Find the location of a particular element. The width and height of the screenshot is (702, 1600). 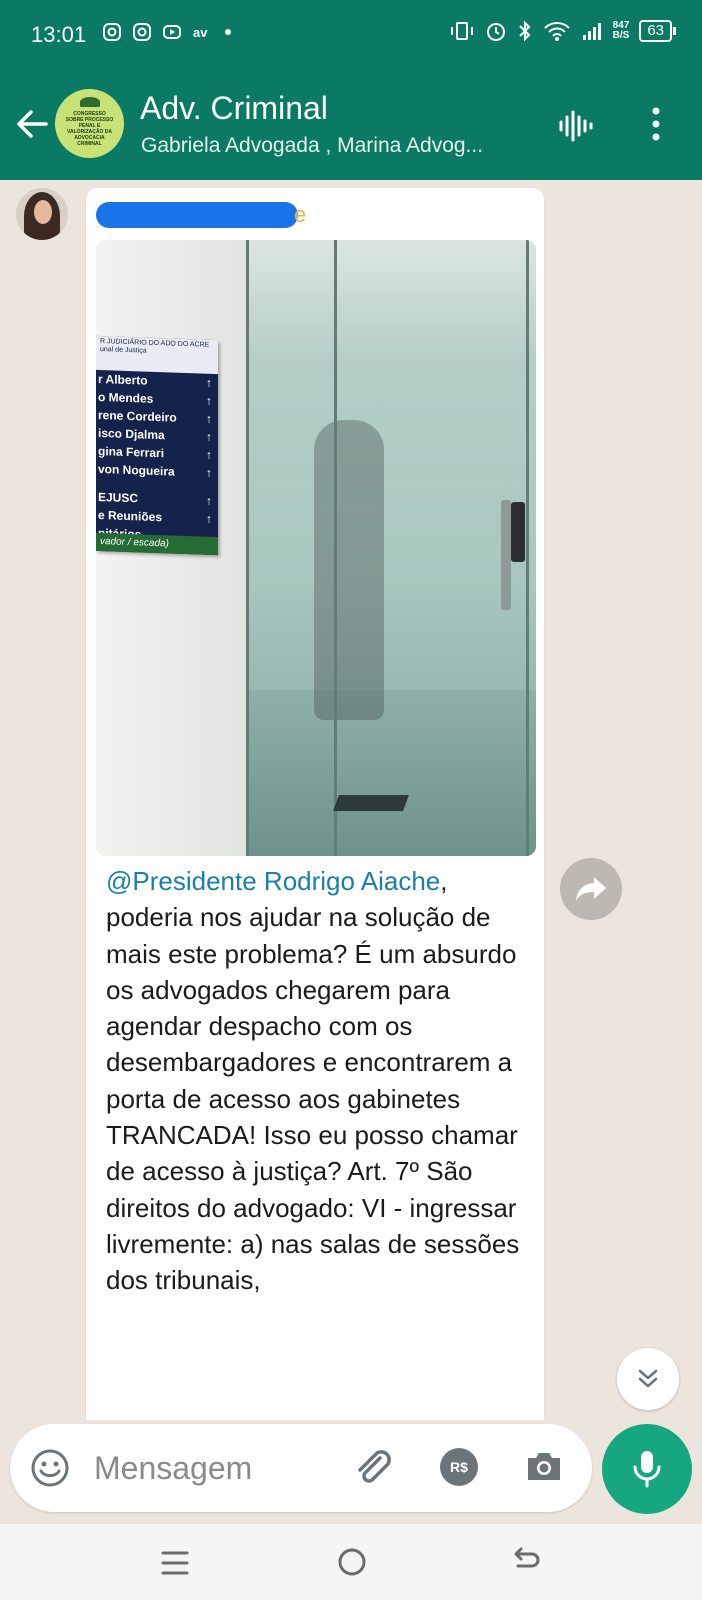

network-speed: 847 B/S is located at coordinates (621, 31).